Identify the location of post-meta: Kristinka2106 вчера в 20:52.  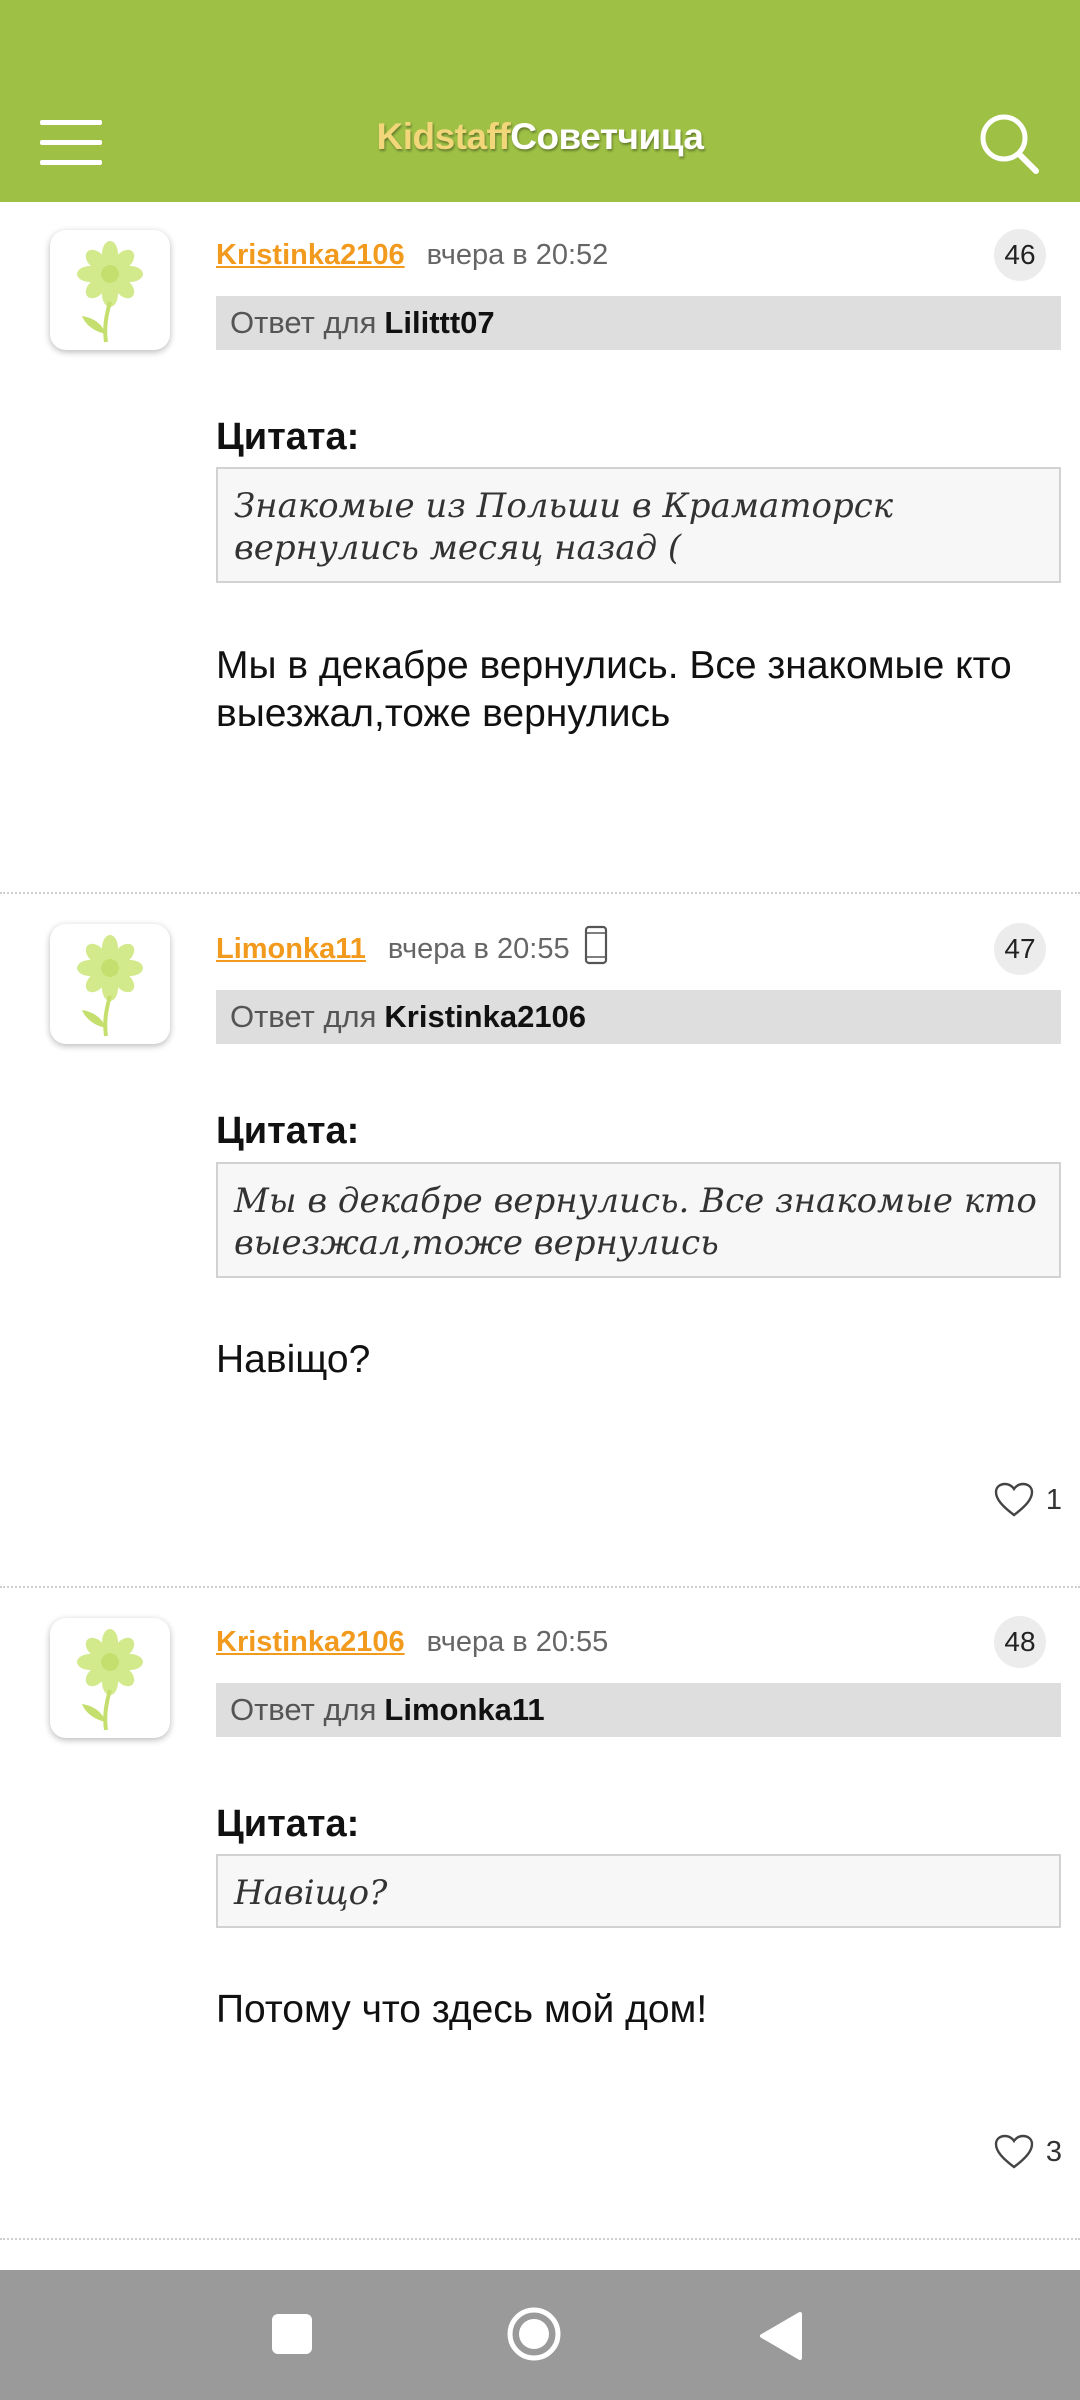
(412, 255).